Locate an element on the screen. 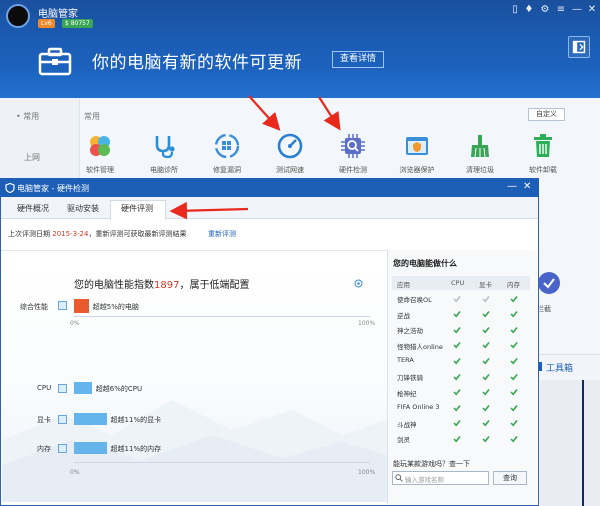  game-name: 剑灵 is located at coordinates (403, 440).